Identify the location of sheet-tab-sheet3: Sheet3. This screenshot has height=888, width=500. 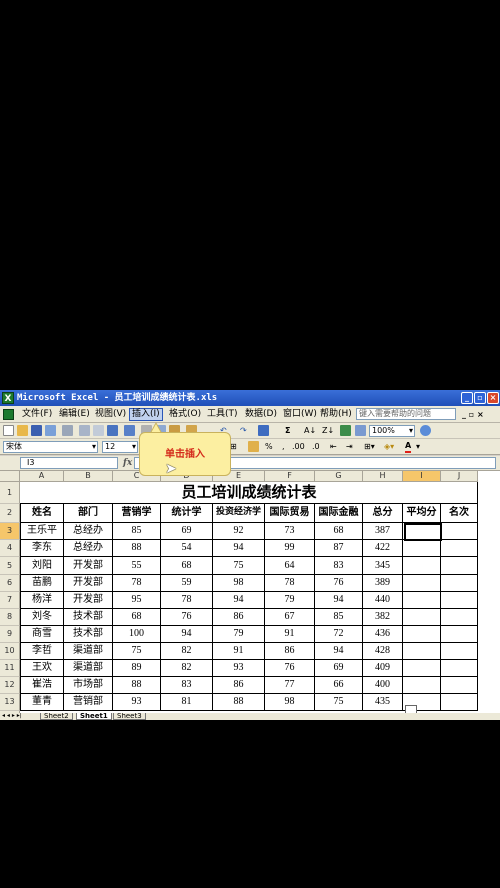
(129, 716).